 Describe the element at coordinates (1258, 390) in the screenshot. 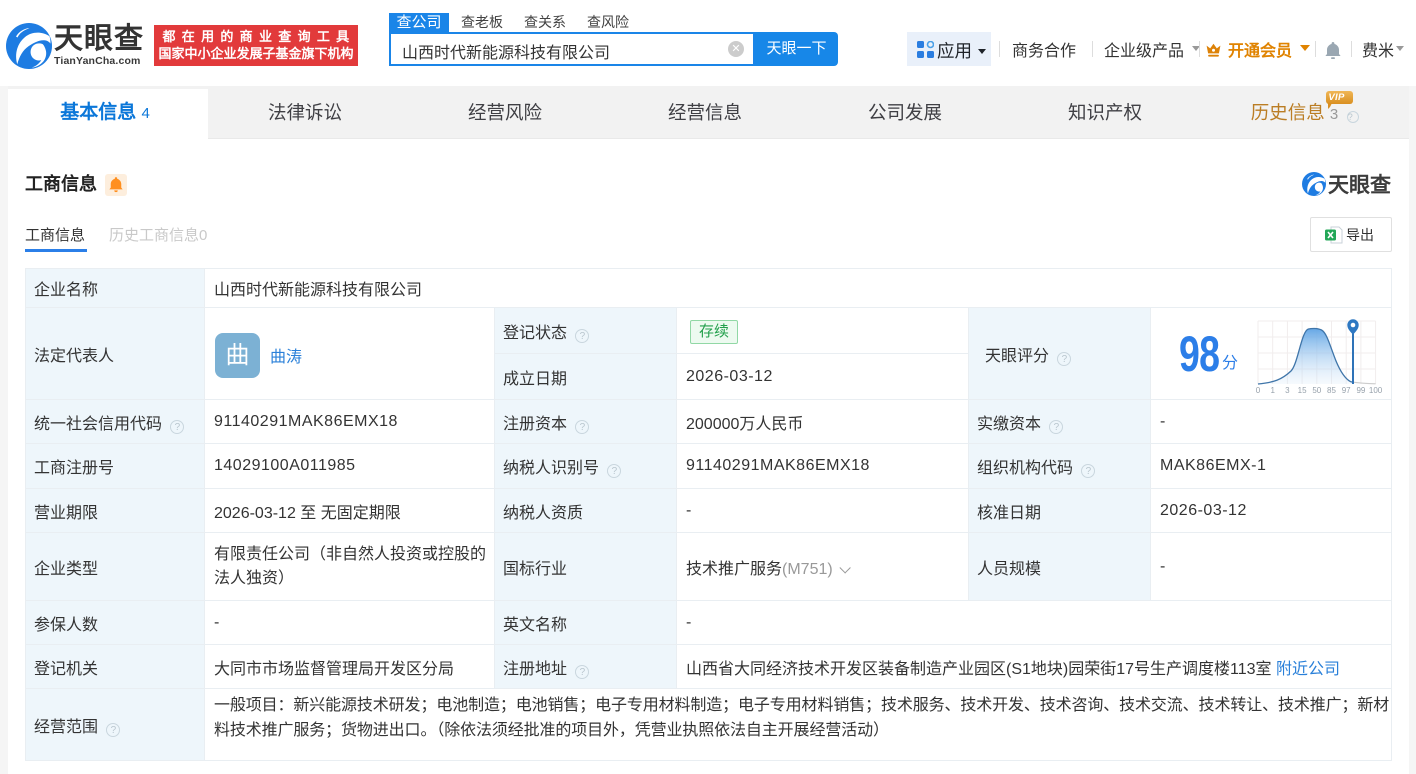

I see `svg-text: 0` at that location.